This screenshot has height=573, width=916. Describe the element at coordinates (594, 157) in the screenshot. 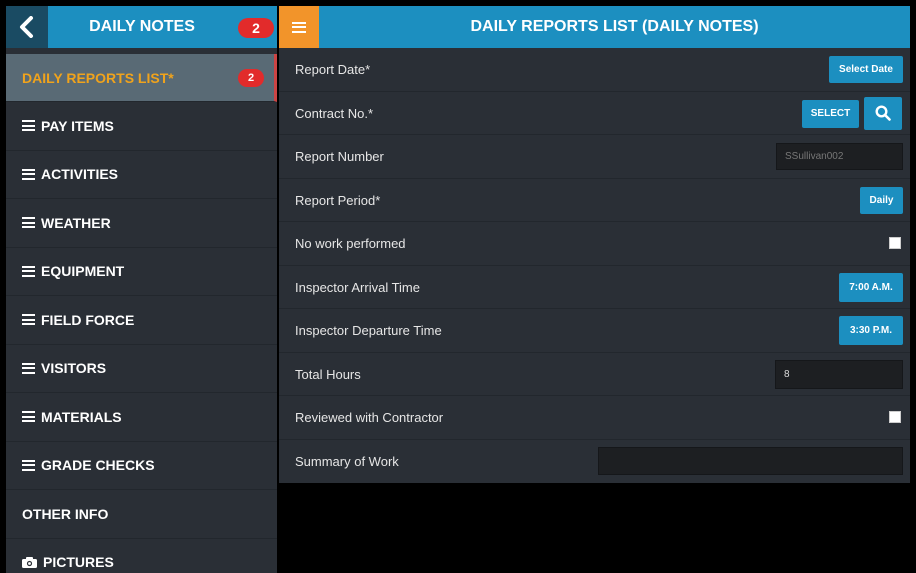

I see `report-number-row: Report Number SSullivan002` at that location.